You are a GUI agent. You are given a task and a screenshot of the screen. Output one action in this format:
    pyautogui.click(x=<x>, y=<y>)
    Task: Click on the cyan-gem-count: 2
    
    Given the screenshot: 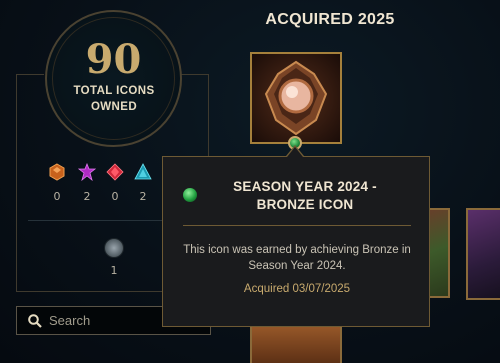 What is the action you would take?
    pyautogui.click(x=143, y=196)
    